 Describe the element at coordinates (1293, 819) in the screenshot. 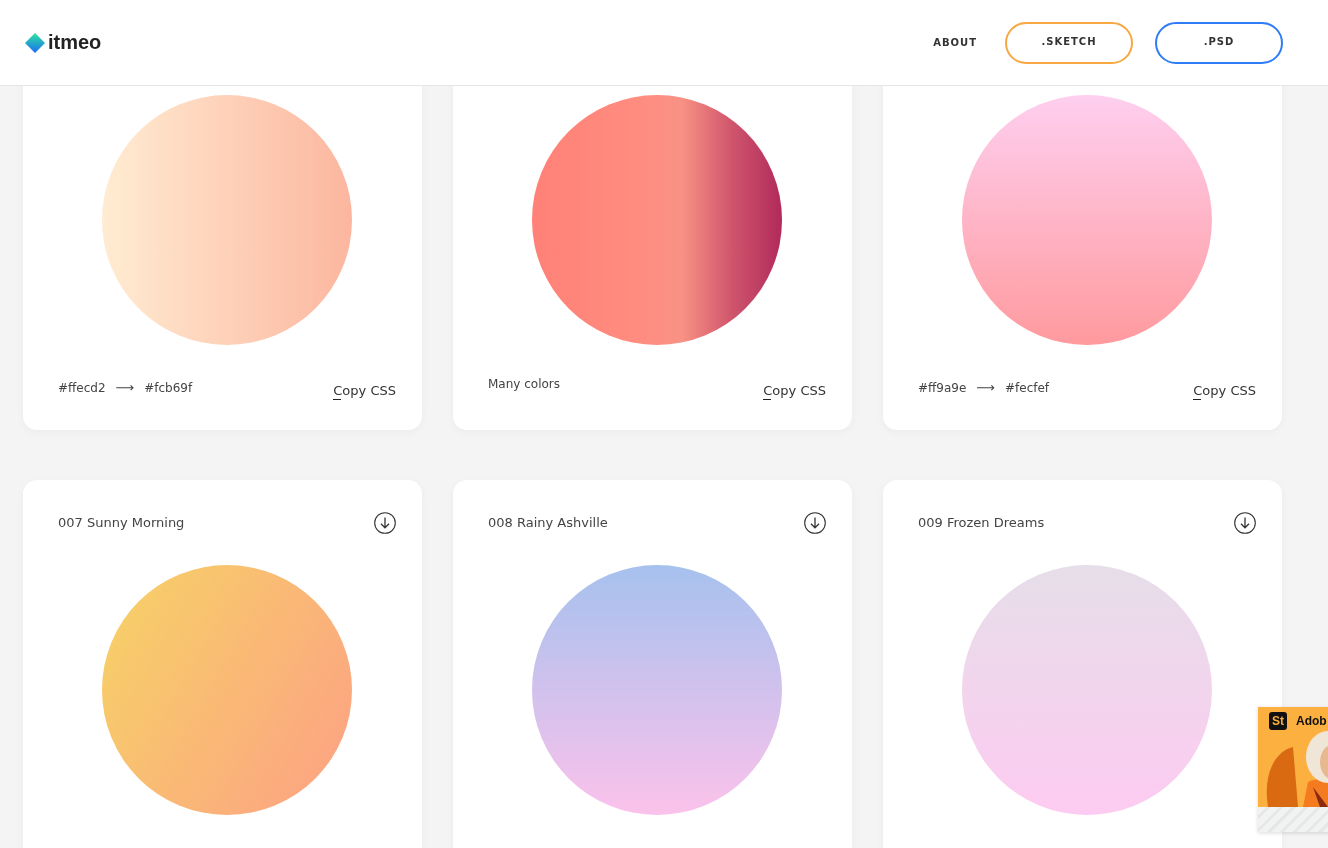

I see `ad-footer` at that location.